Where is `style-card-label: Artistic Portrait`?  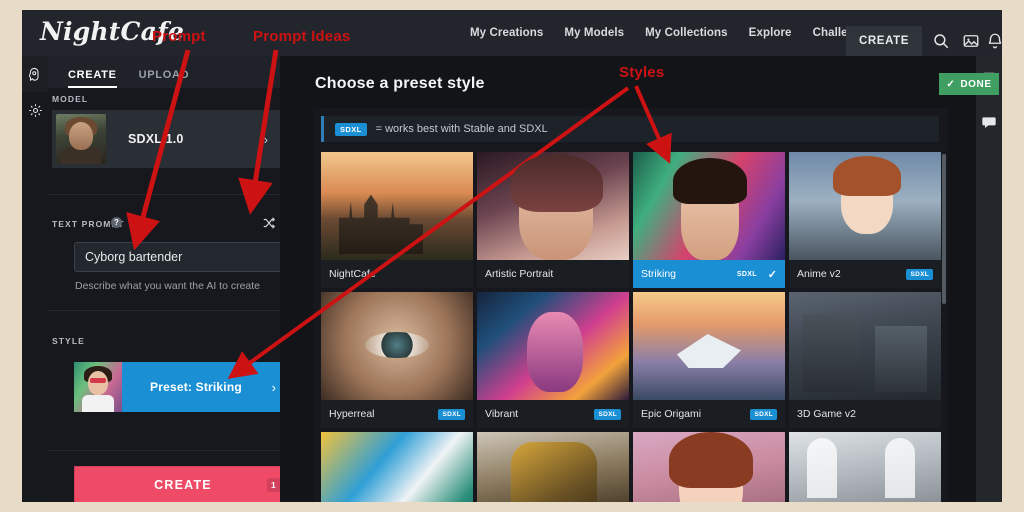 style-card-label: Artistic Portrait is located at coordinates (519, 274).